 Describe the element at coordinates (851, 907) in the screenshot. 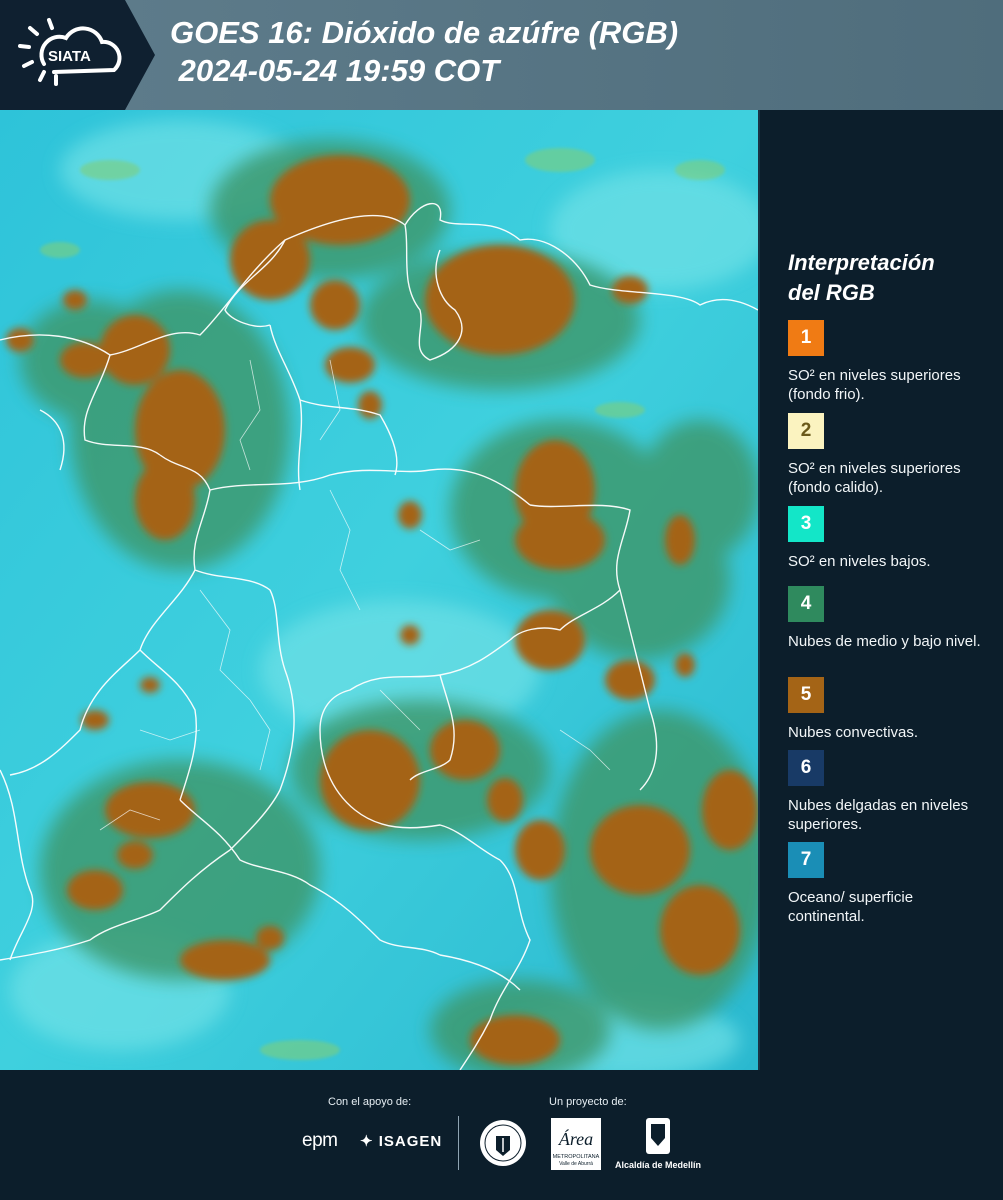

I see `legend-text: Oceano/ superficie continental.` at that location.